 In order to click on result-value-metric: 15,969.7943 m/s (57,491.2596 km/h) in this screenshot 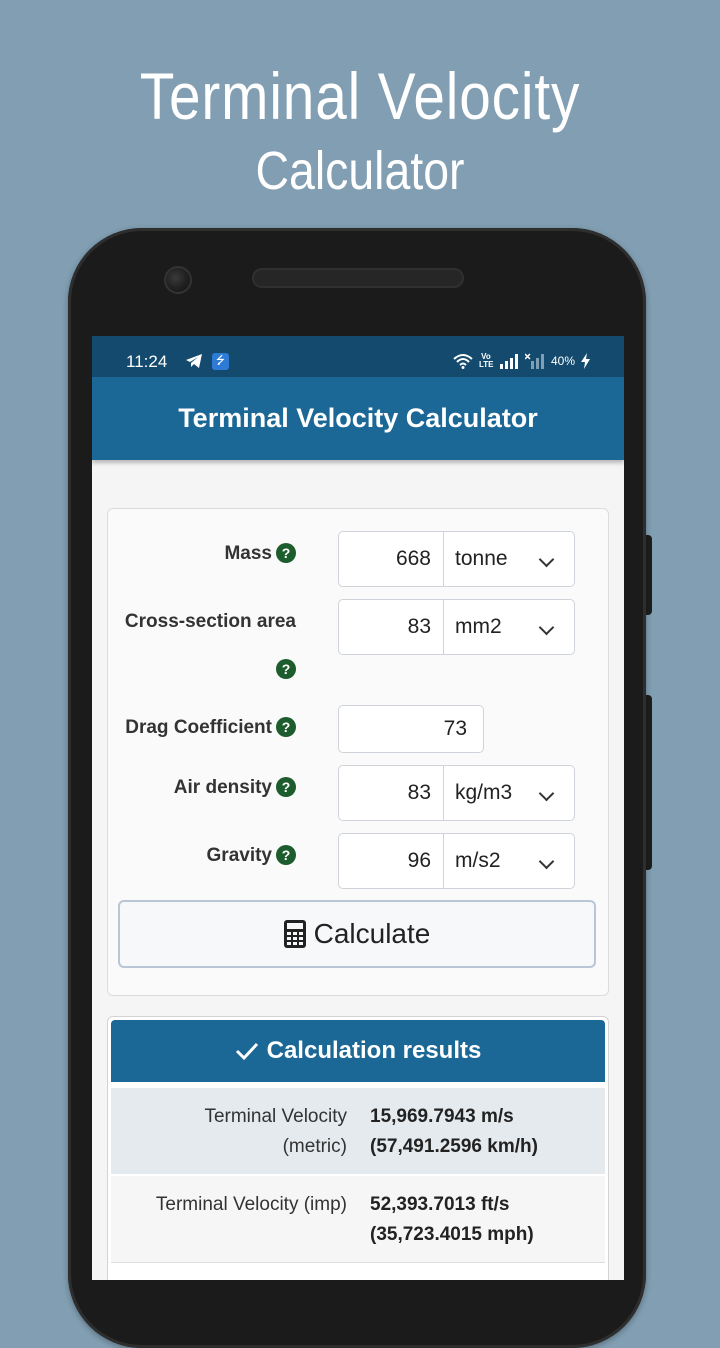, I will do `click(454, 1131)`.